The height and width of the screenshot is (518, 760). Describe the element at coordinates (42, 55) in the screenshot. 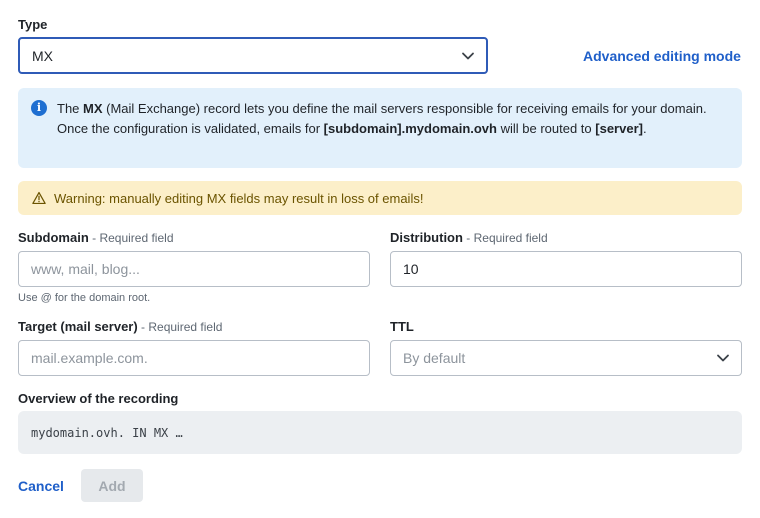

I see `type-select-value: MX` at that location.